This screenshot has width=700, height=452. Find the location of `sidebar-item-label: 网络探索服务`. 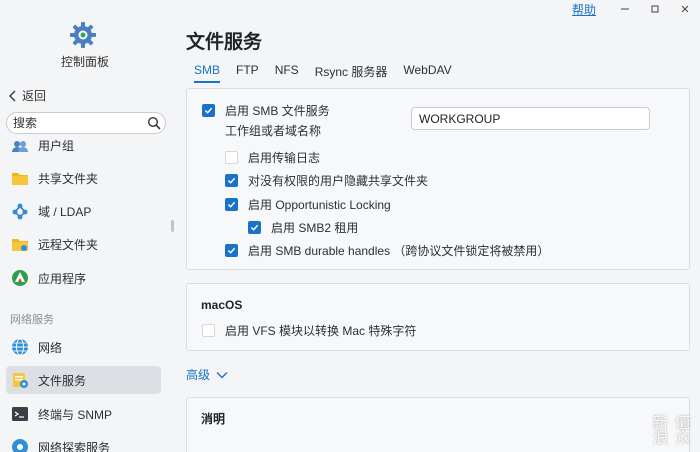

sidebar-item-label: 网络探索服务 is located at coordinates (74, 446).